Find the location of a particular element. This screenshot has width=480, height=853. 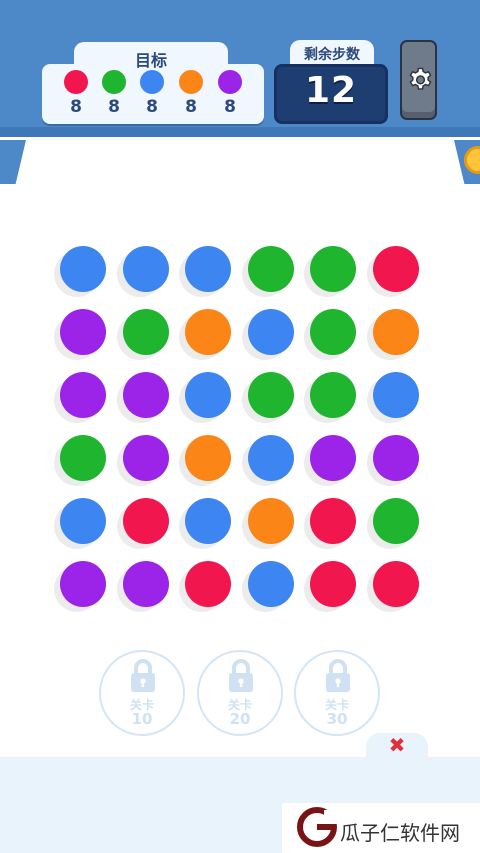

locked-level-30: 关卡 30 is located at coordinates (337, 693).